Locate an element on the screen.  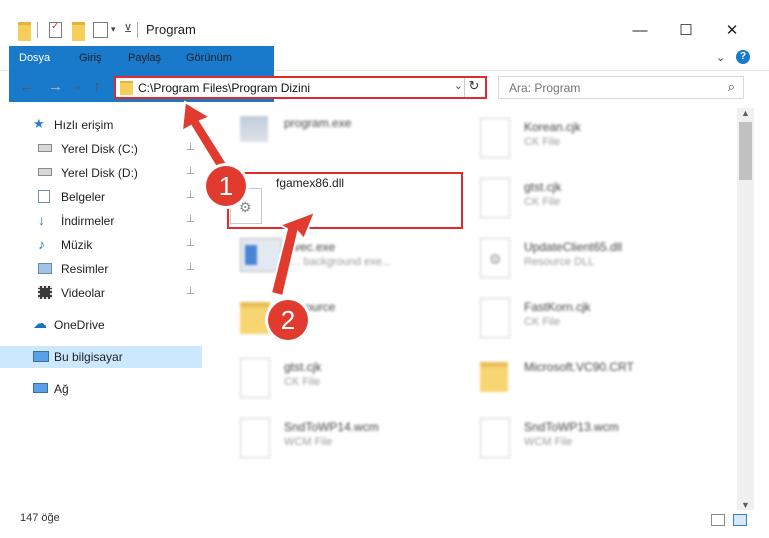
item-count: 147 öğe is located at coordinates (40, 518).